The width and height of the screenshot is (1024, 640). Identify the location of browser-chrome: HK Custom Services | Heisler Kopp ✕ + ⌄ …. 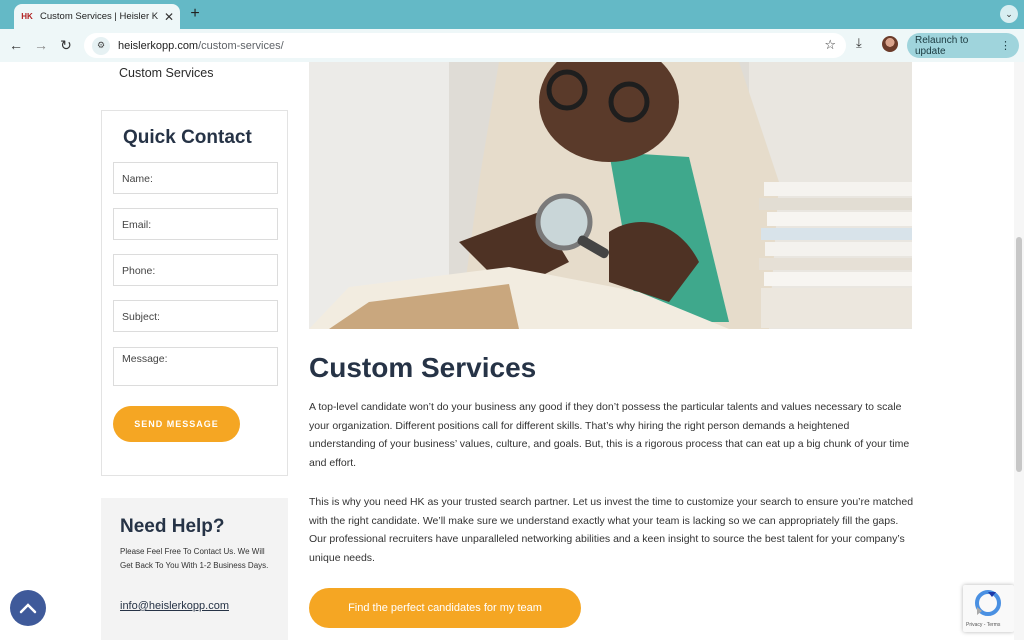
(512, 31).